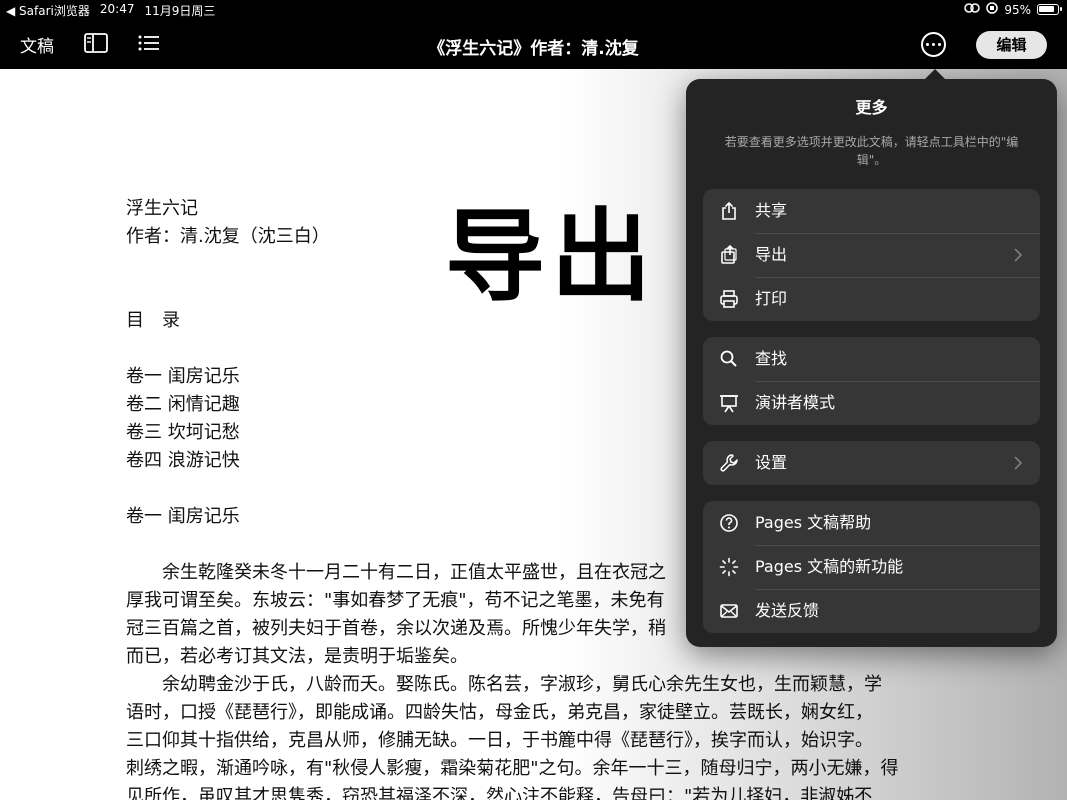  Describe the element at coordinates (729, 211) in the screenshot. I see `share-icon` at that location.